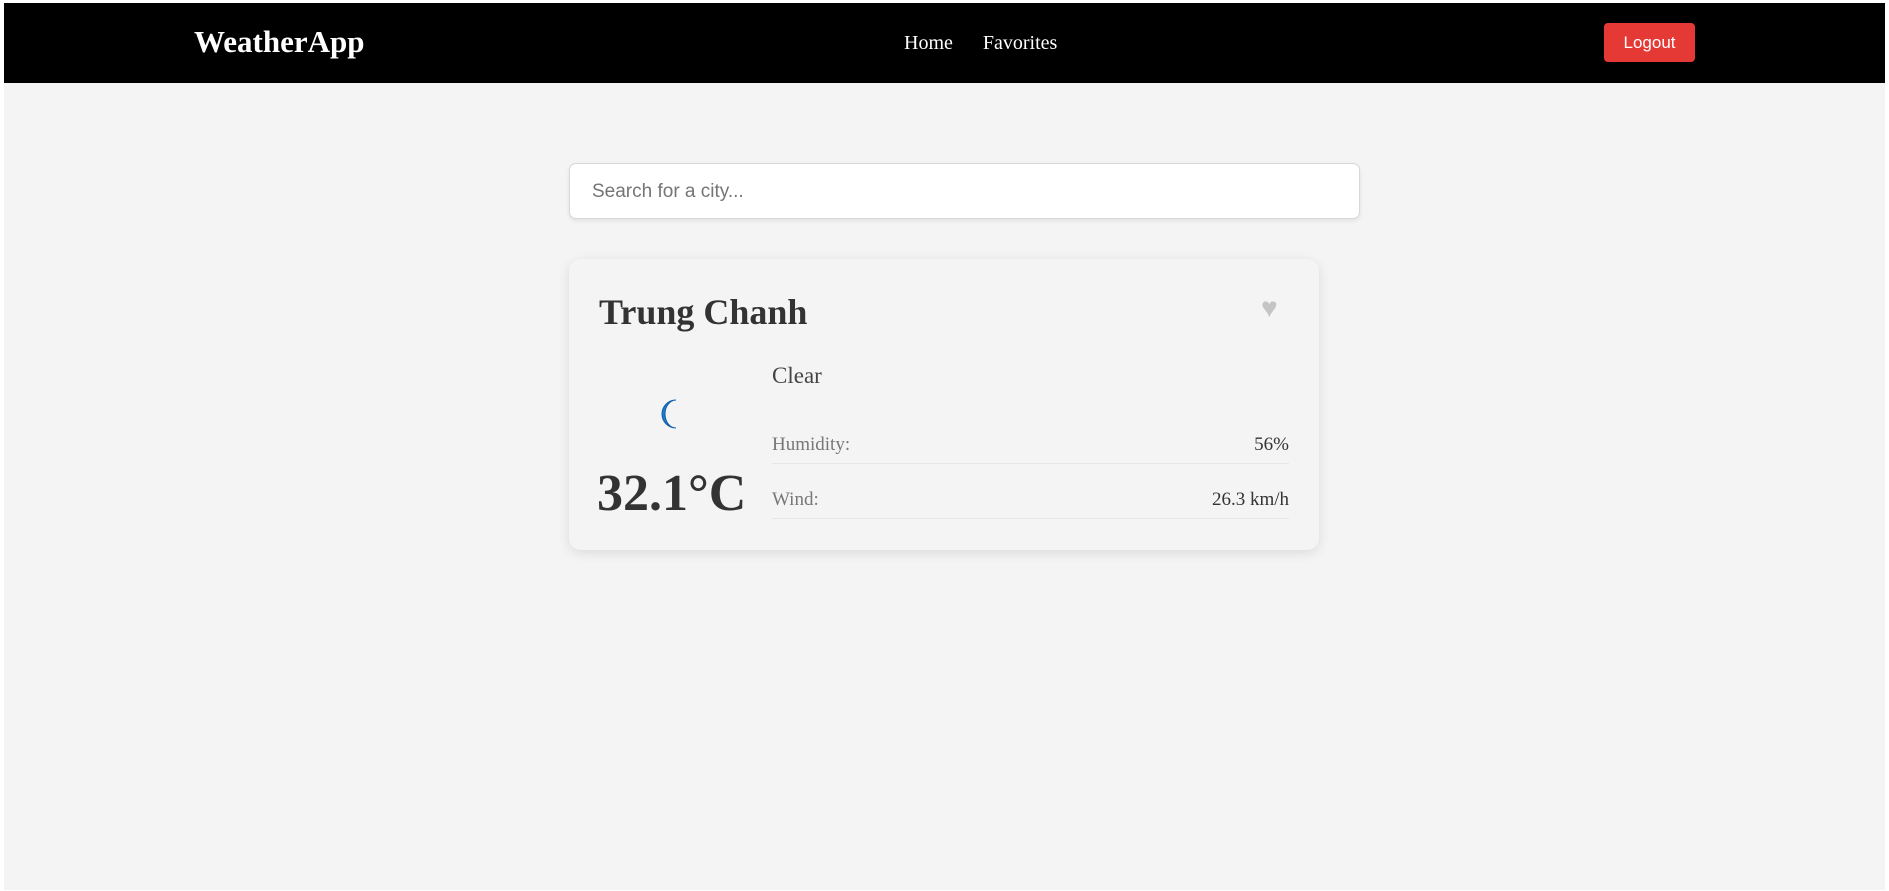 The height and width of the screenshot is (891, 1889). What do you see at coordinates (1250, 499) in the screenshot?
I see `wind-value: 26.3 km/h` at bounding box center [1250, 499].